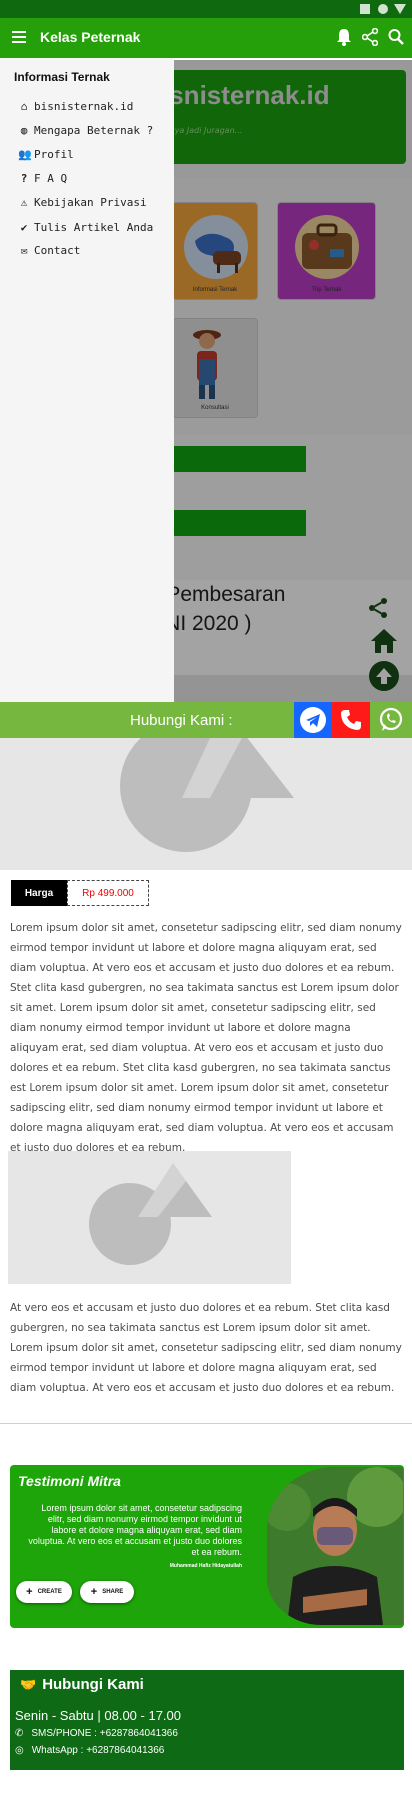 The image size is (412, 1809). What do you see at coordinates (24, 130) in the screenshot?
I see `globe-icon: ◍` at bounding box center [24, 130].